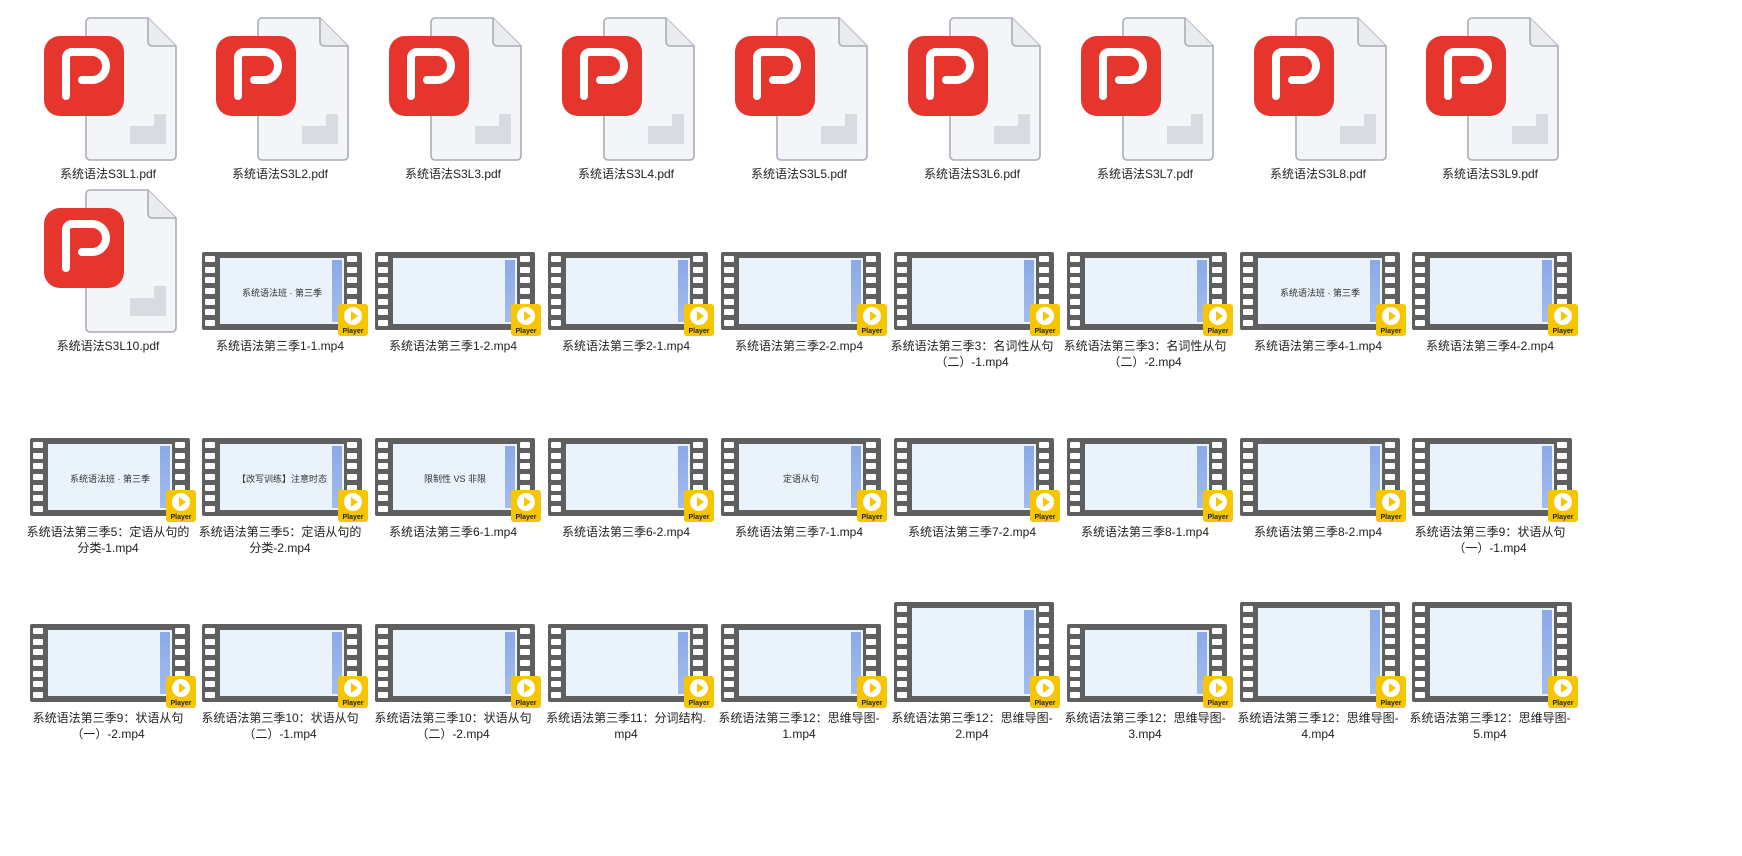 The height and width of the screenshot is (856, 1742). I want to click on file-name-label: 系统语法第三季9：状语从句（一）-1.mp4, so click(1490, 540).